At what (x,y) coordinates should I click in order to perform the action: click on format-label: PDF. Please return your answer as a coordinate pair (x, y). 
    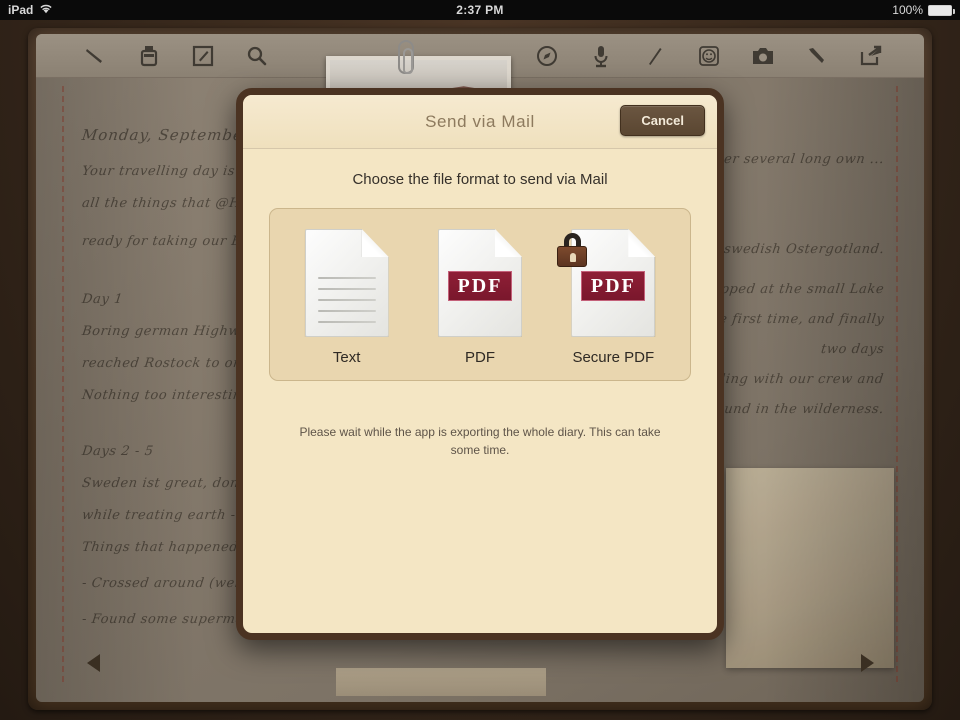
    Looking at the image, I should click on (479, 357).